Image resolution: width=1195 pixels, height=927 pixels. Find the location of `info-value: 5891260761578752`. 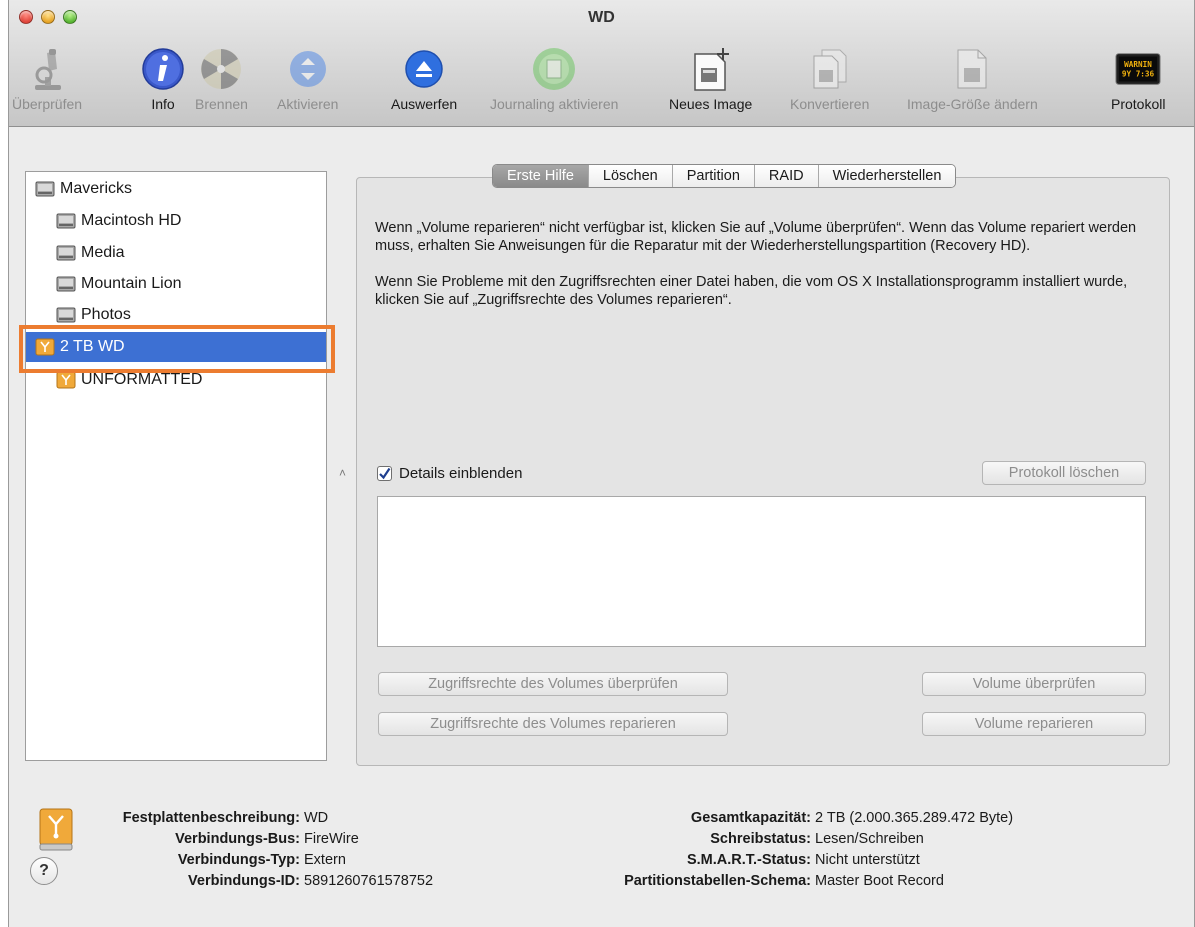

info-value: 5891260761578752 is located at coordinates (369, 881).